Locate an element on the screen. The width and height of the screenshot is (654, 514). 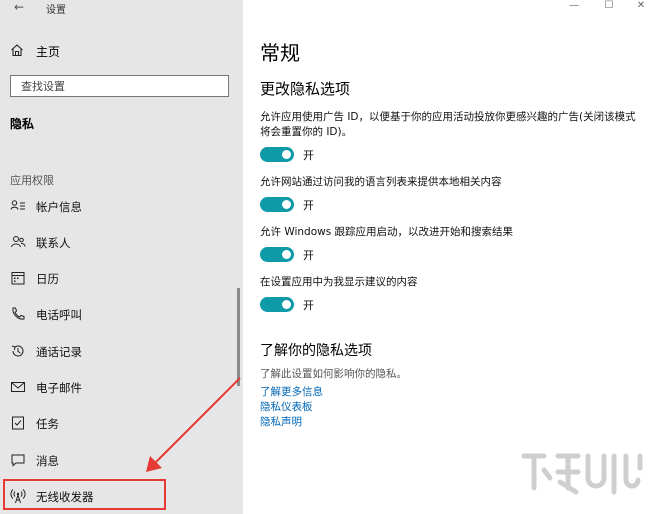
page-title: 常规 is located at coordinates (280, 53).